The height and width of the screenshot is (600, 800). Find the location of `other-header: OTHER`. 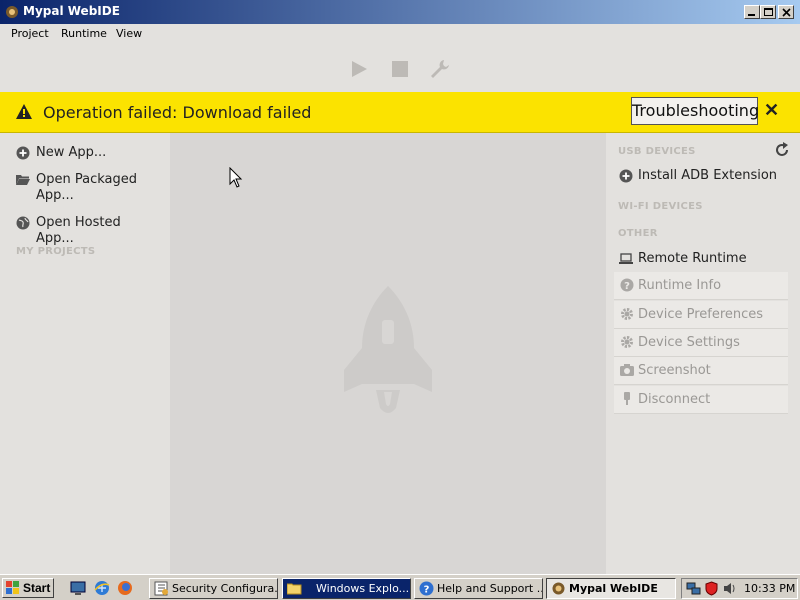

other-header: OTHER is located at coordinates (638, 233).